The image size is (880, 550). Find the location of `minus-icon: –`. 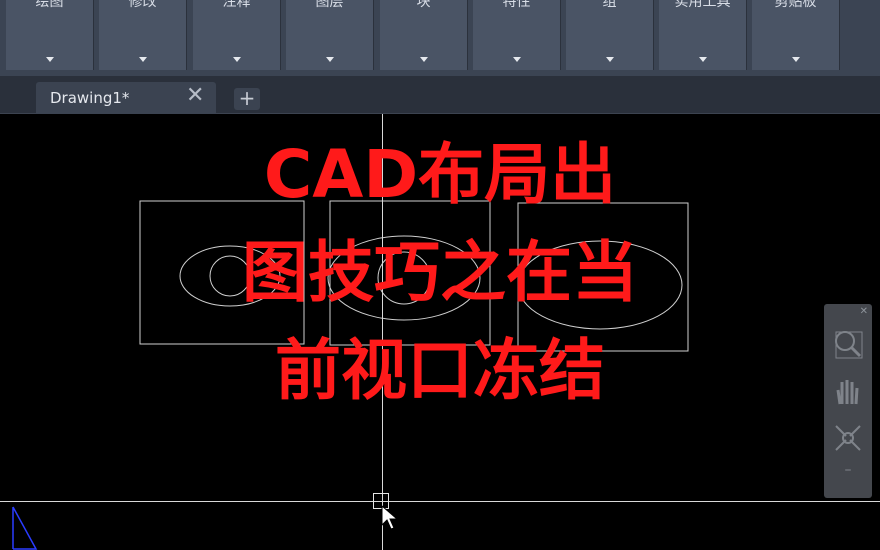

minus-icon: – is located at coordinates (848, 470).